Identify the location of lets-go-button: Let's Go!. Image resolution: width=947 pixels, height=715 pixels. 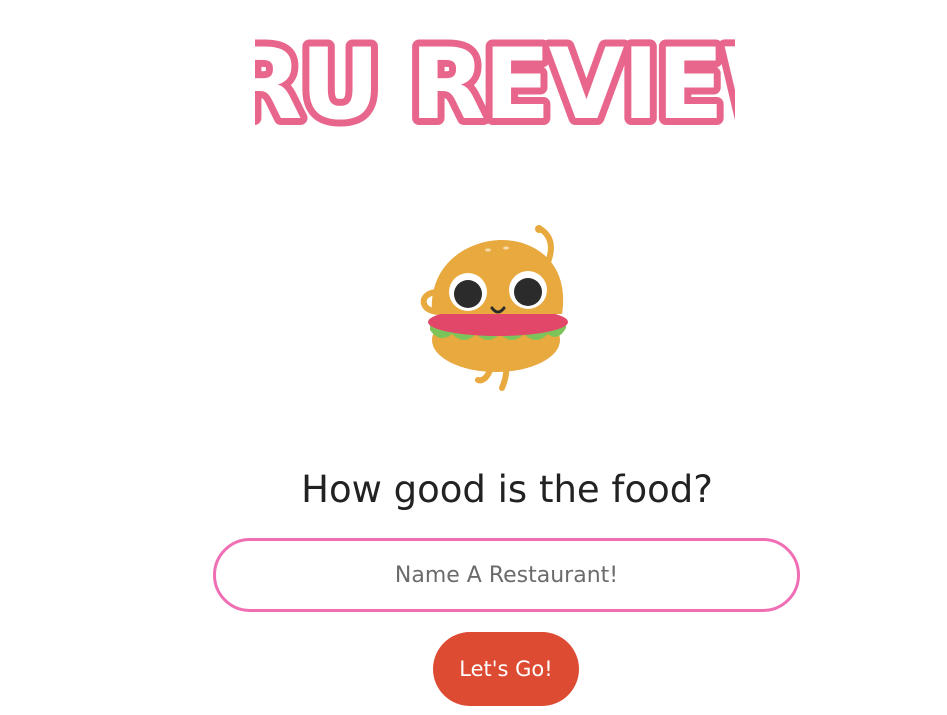
(506, 669).